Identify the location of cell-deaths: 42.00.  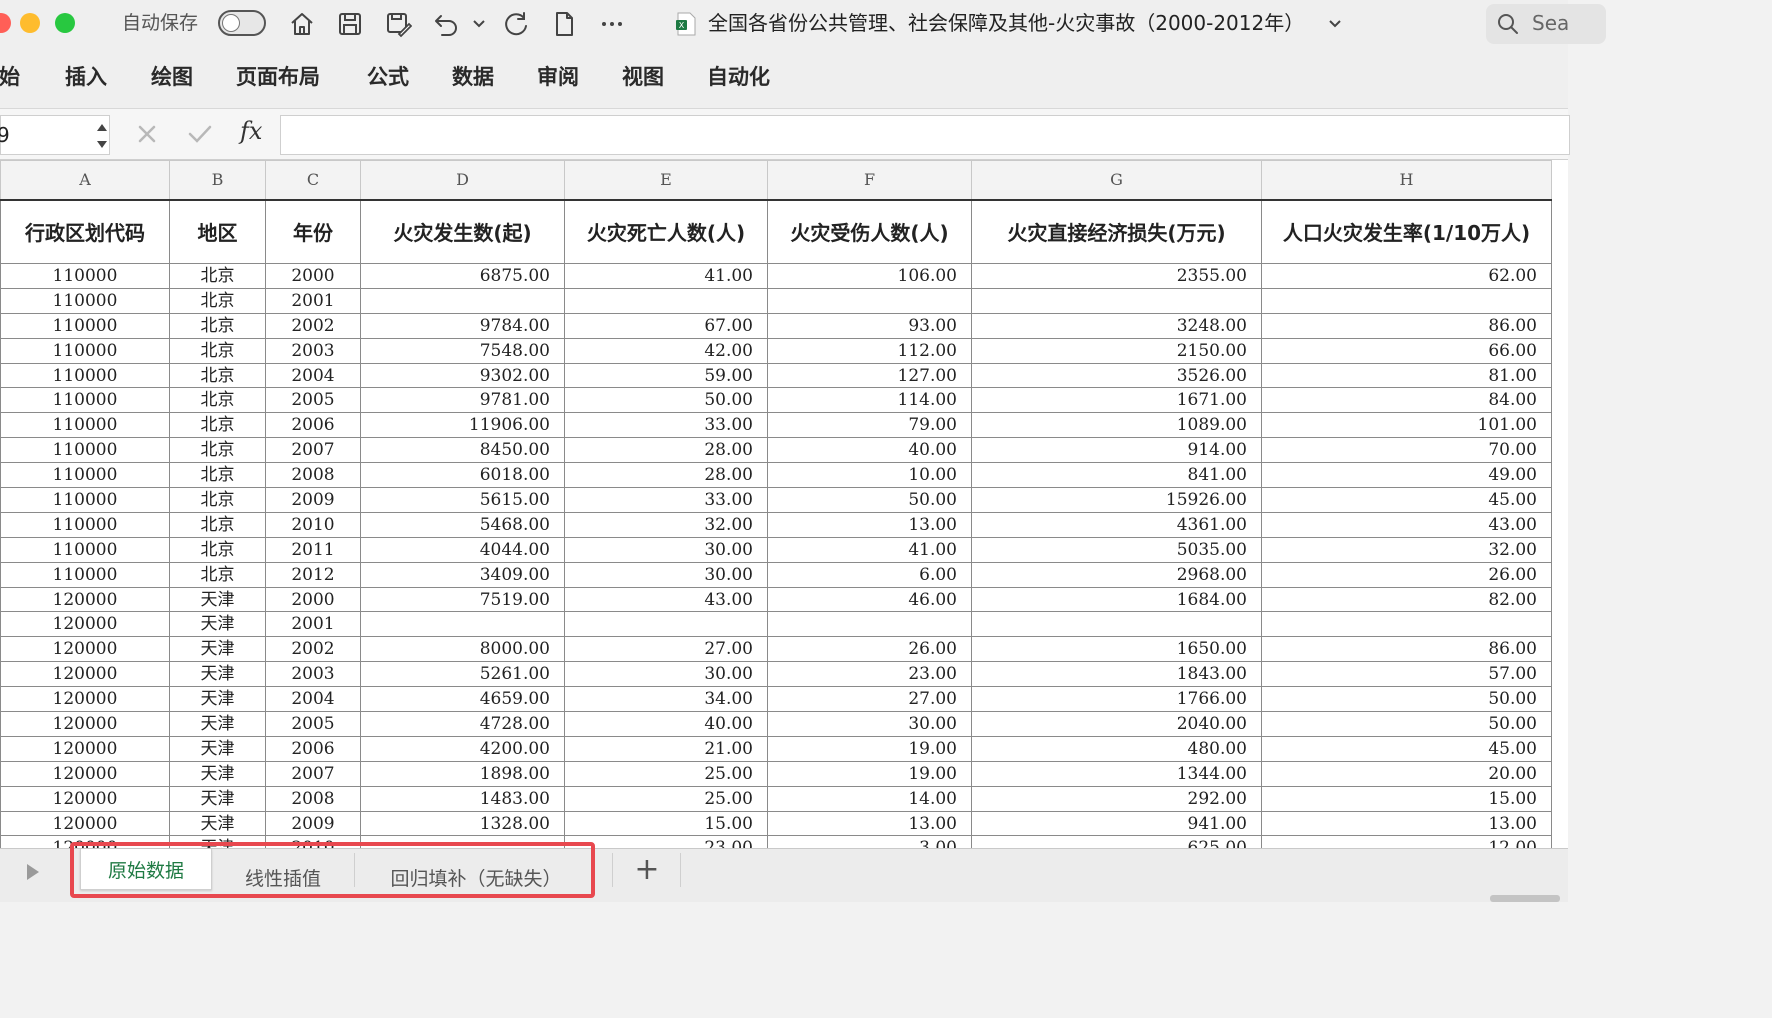
(666, 350).